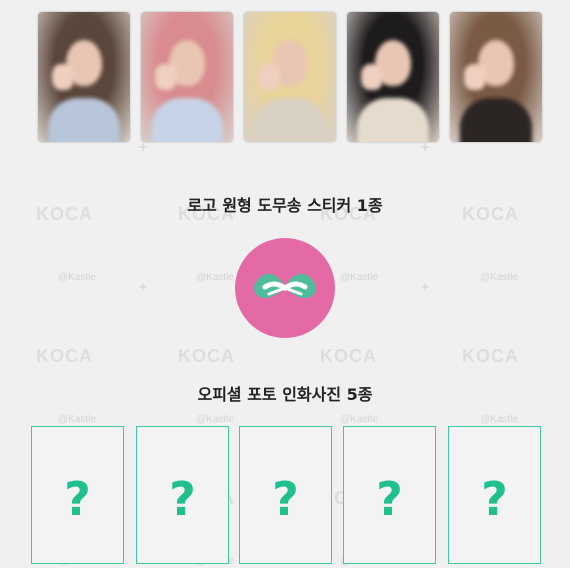  I want to click on bow-logo-icon, so click(285, 286).